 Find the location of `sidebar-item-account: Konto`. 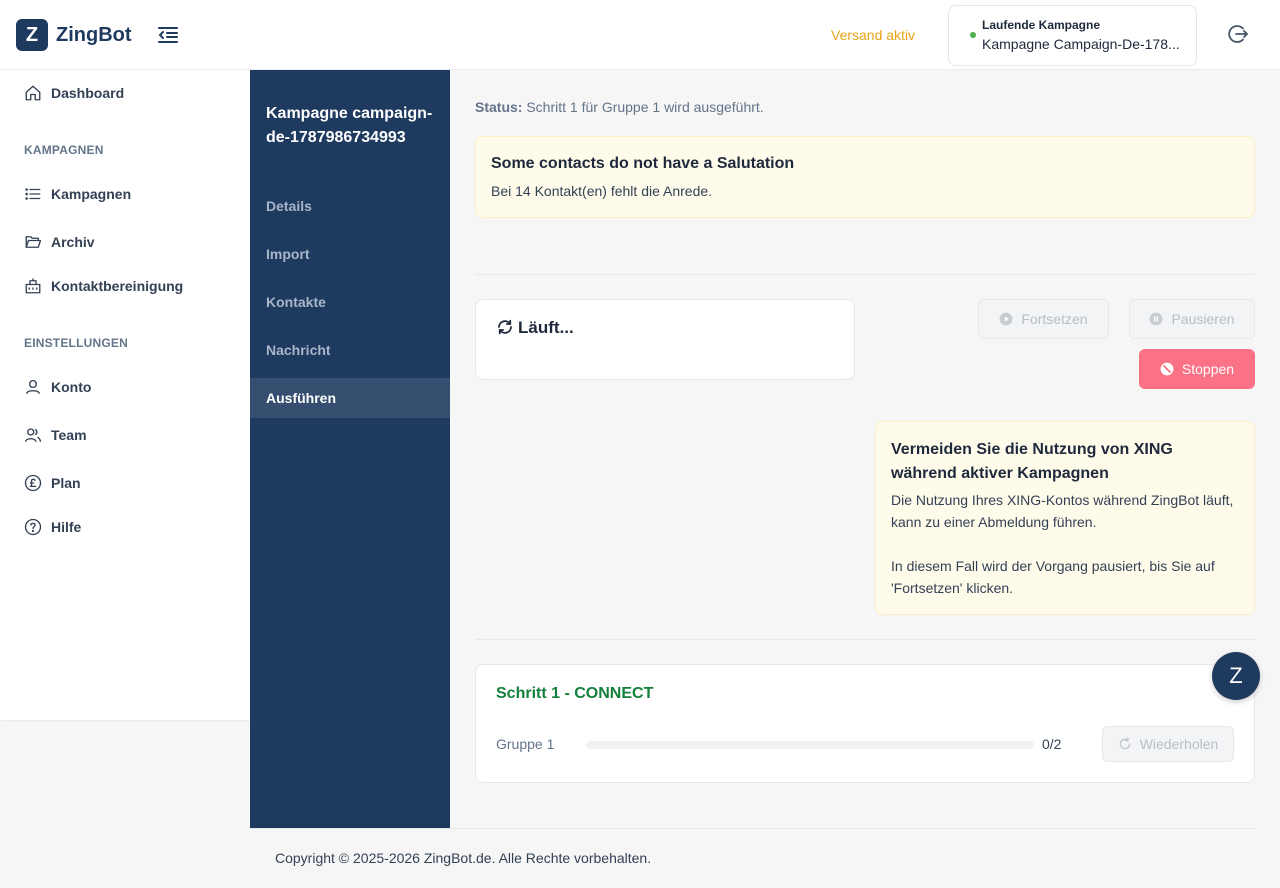

sidebar-item-account: Konto is located at coordinates (57, 387).